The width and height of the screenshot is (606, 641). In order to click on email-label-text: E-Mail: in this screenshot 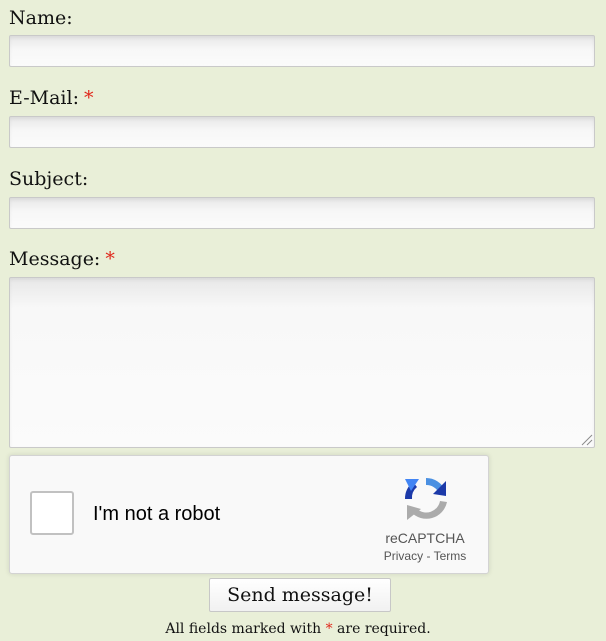, I will do `click(44, 98)`.